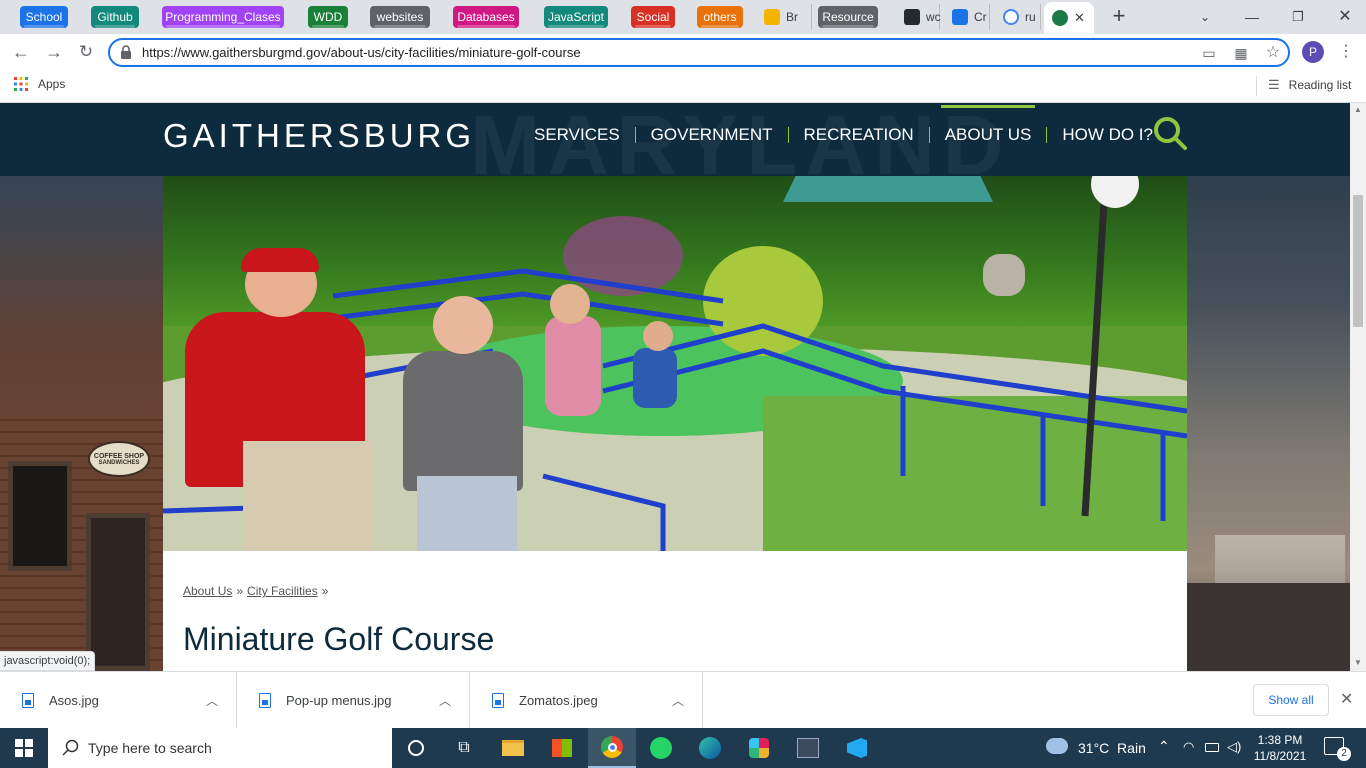  What do you see at coordinates (118, 700) in the screenshot?
I see `download-item: Asos.jpg ︿` at bounding box center [118, 700].